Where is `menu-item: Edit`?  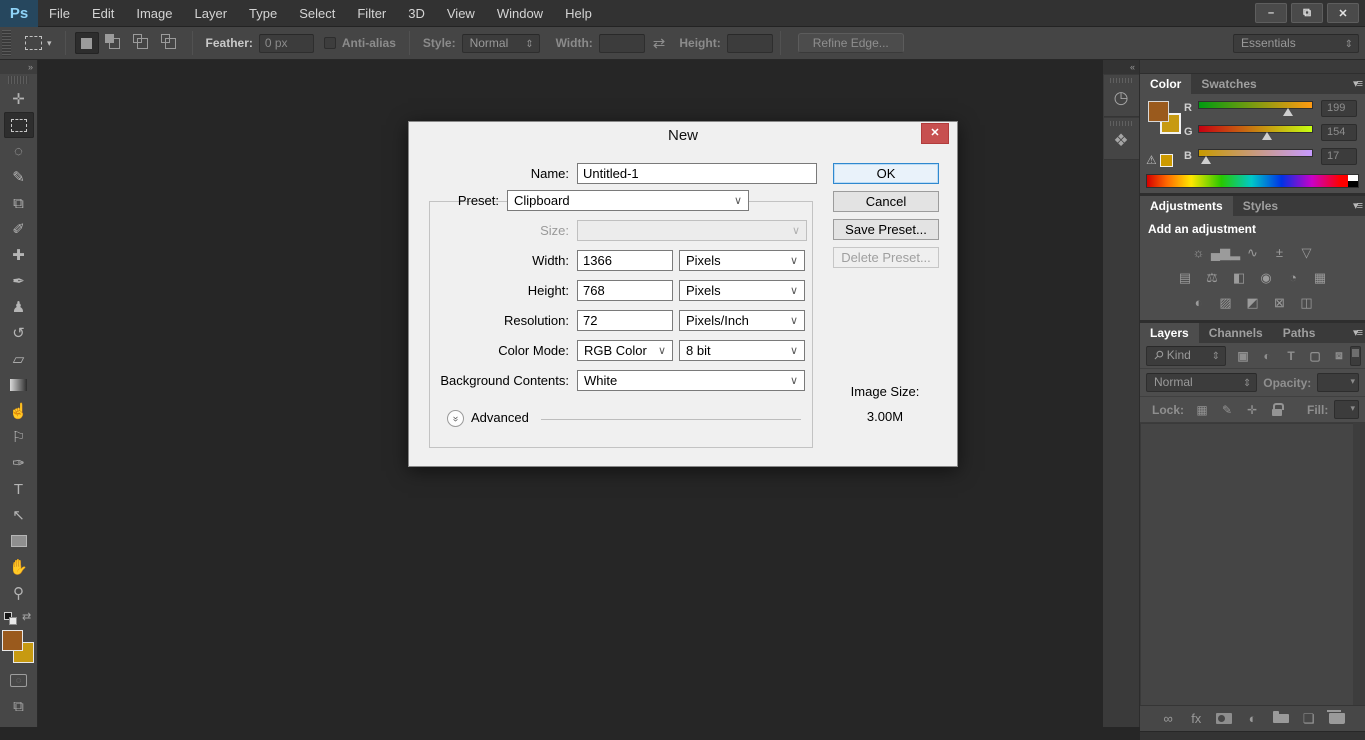
menu-item: Edit is located at coordinates (103, 13).